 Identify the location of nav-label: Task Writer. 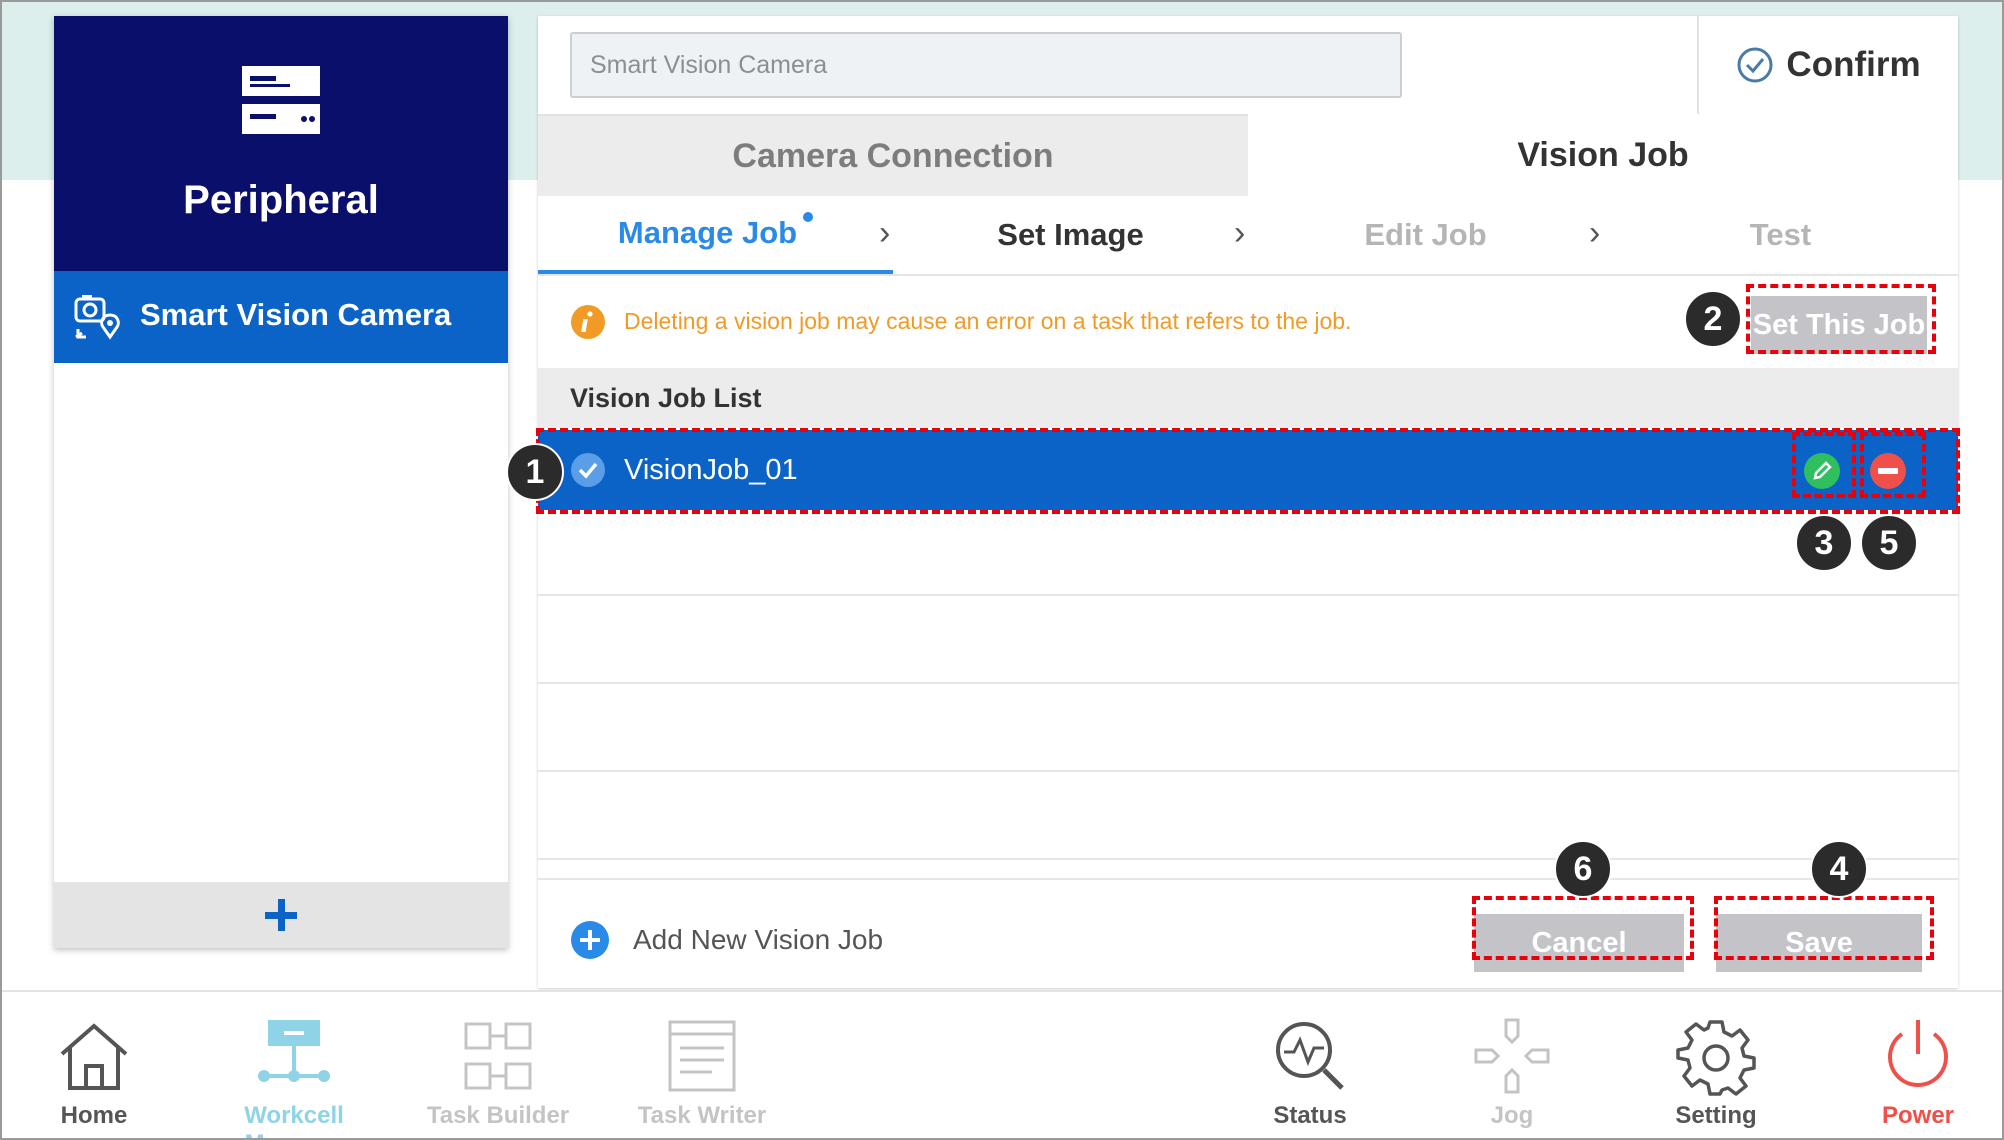
(702, 1115).